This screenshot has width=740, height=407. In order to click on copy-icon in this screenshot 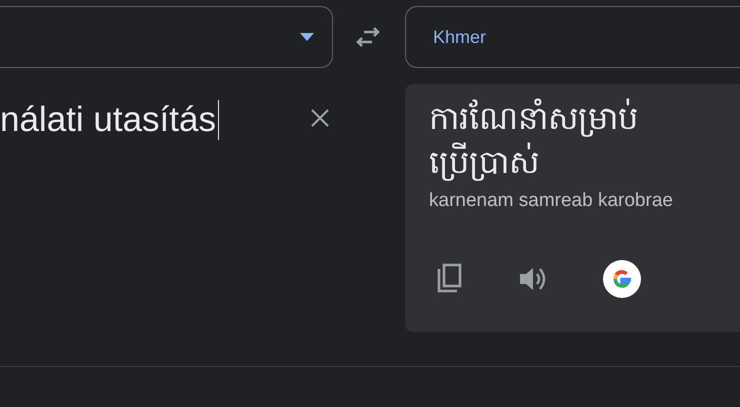, I will do `click(449, 279)`.